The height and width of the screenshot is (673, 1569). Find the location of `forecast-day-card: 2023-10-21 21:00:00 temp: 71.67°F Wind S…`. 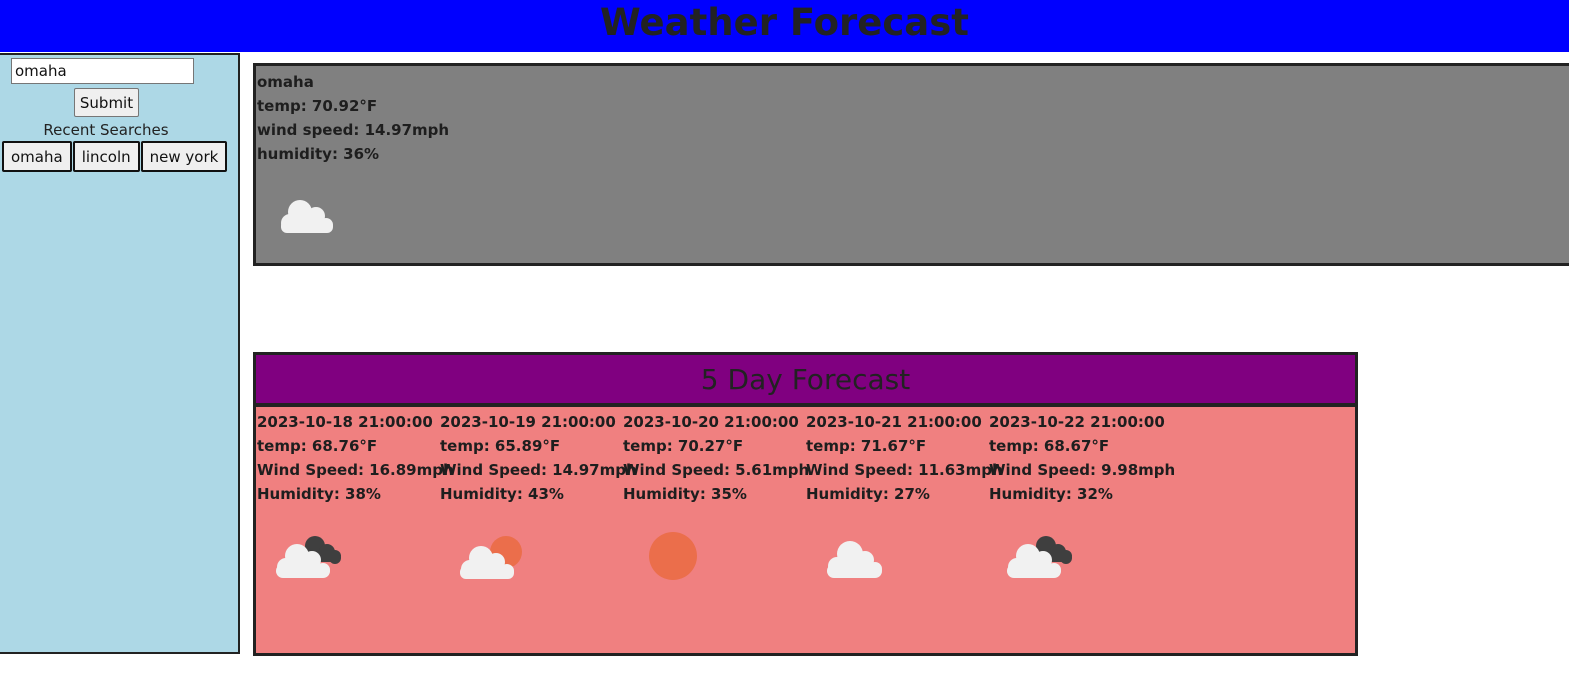

forecast-day-card: 2023-10-21 21:00:00 temp: 71.67°F Wind S… is located at coordinates (904, 494).